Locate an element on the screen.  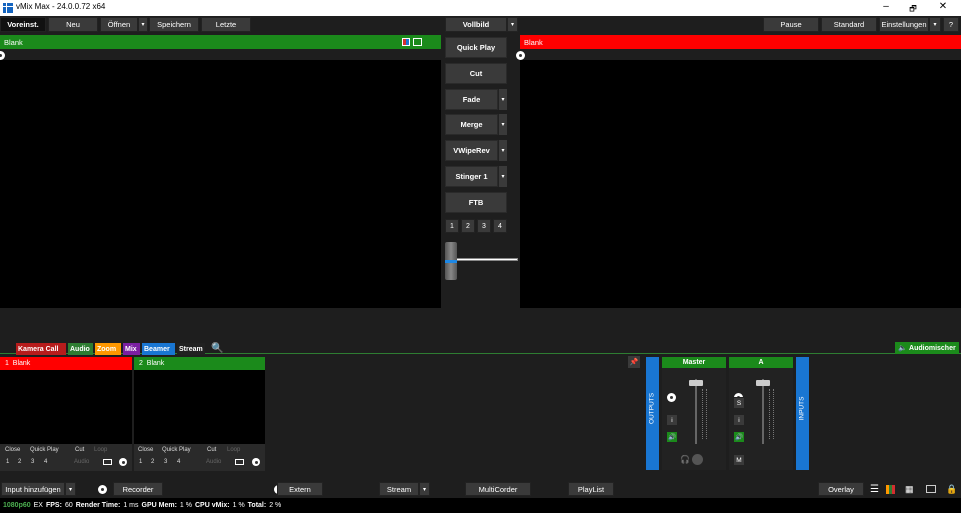
transition-4-button: 4 is located at coordinates (500, 226).